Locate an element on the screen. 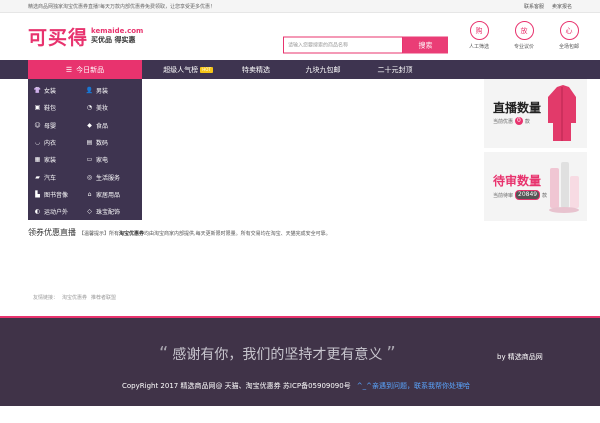  coupon-title: 领券优惠直播 is located at coordinates (52, 232).